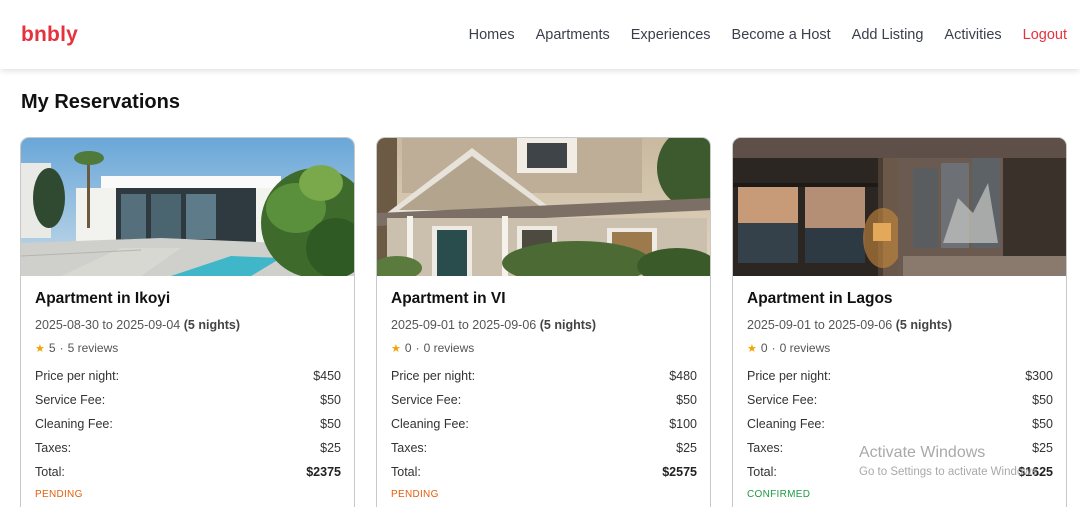 This screenshot has width=1080, height=507. What do you see at coordinates (1045, 35) in the screenshot?
I see `logout-link: Logout` at bounding box center [1045, 35].